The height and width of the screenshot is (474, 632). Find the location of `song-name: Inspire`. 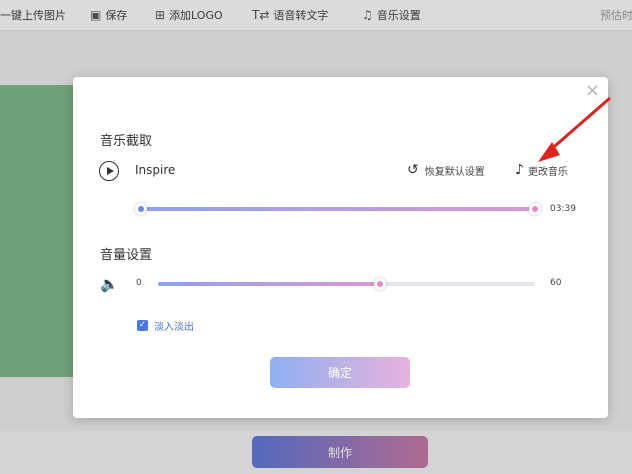

song-name: Inspire is located at coordinates (155, 170).